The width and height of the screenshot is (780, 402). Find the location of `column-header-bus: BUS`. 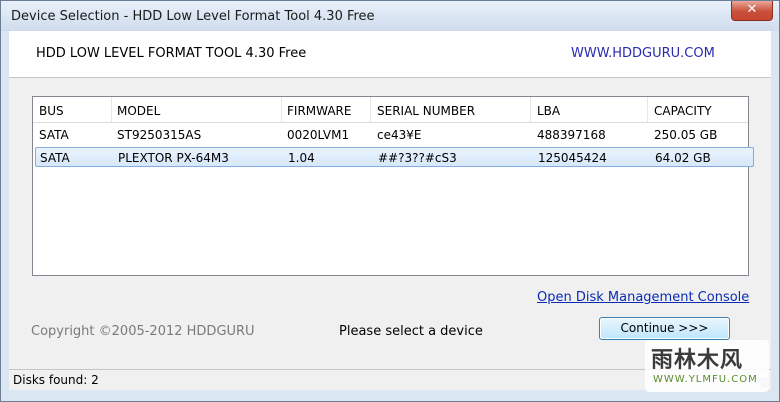

column-header-bus: BUS is located at coordinates (51, 111).